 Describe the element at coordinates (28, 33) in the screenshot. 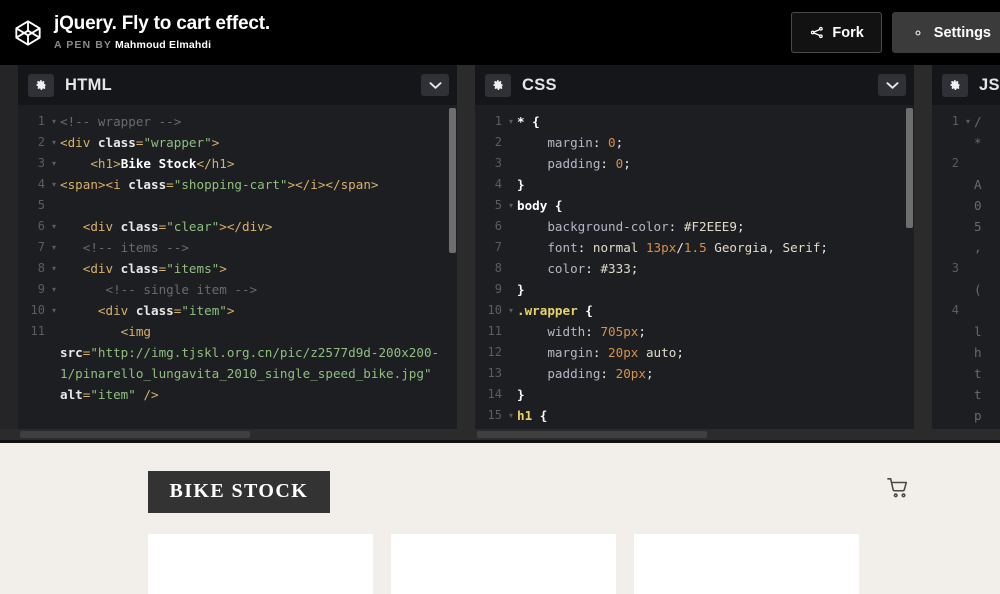

I see `codepen-logo-icon` at that location.